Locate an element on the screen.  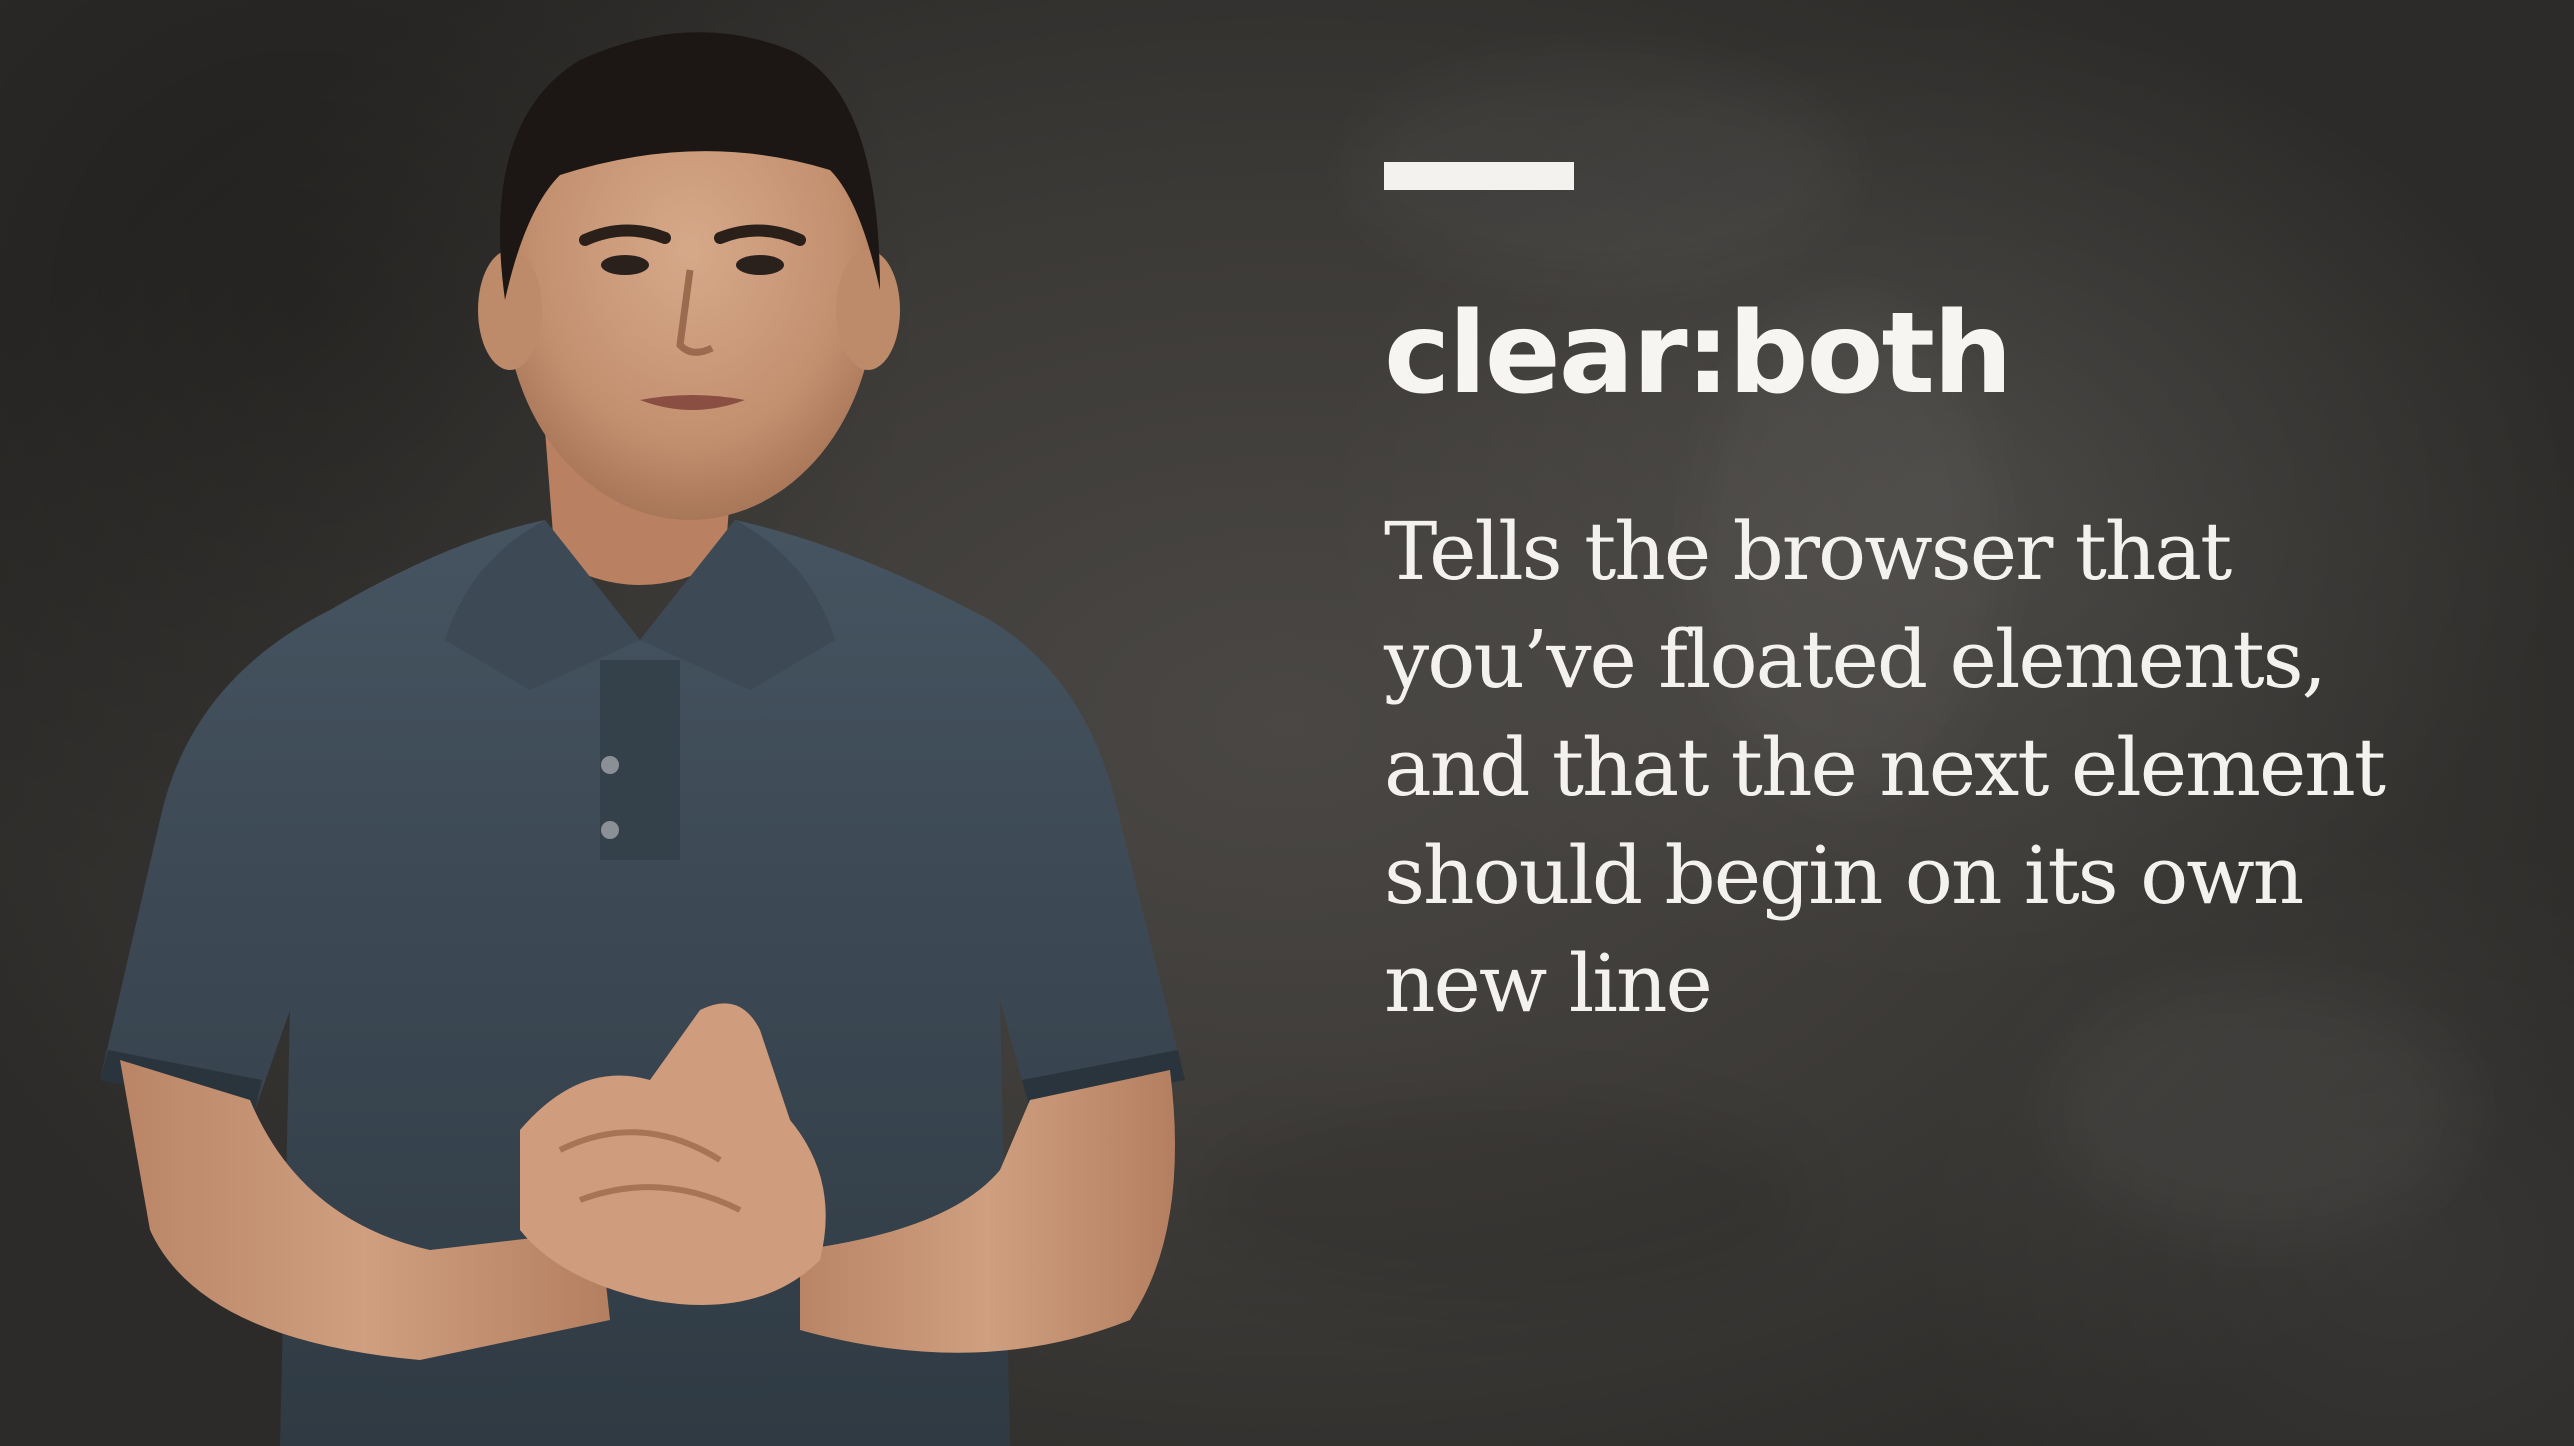
description-line: should begin on its own is located at coordinates (1844, 875).